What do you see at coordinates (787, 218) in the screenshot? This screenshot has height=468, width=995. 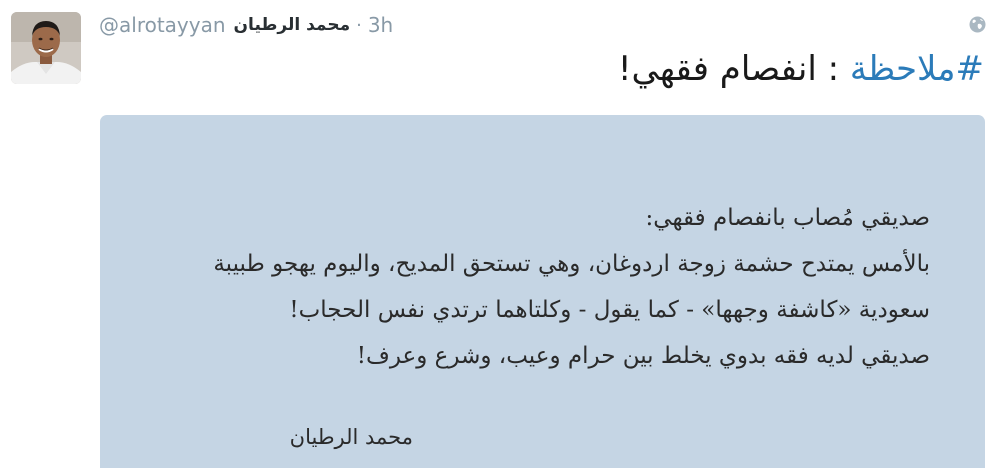 I see `image-text-line: صديقي مُصاب بانفصام فقهي:` at bounding box center [787, 218].